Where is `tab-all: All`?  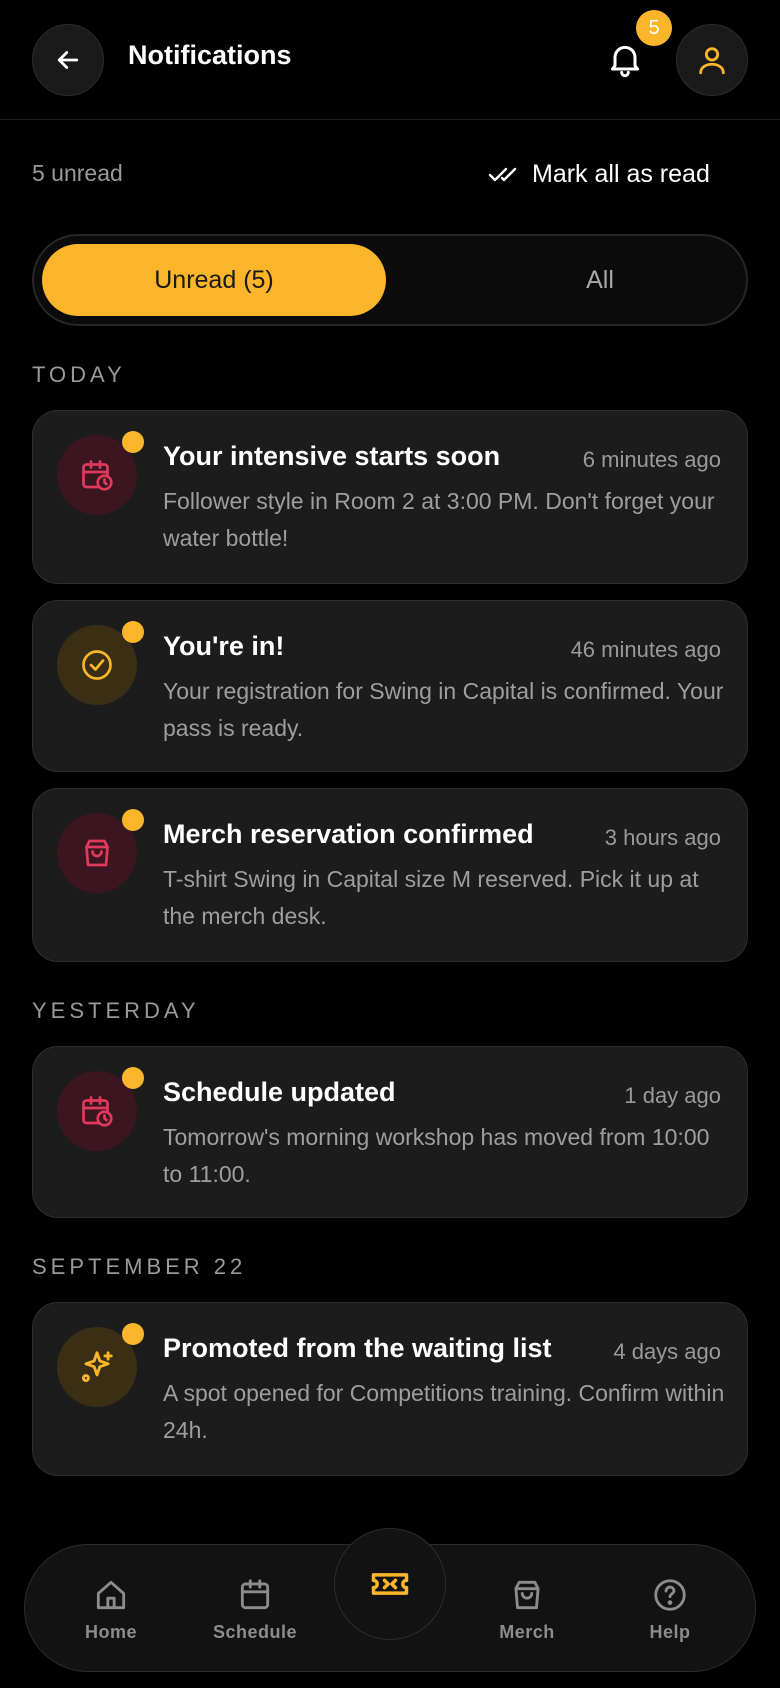 tab-all: All is located at coordinates (600, 280).